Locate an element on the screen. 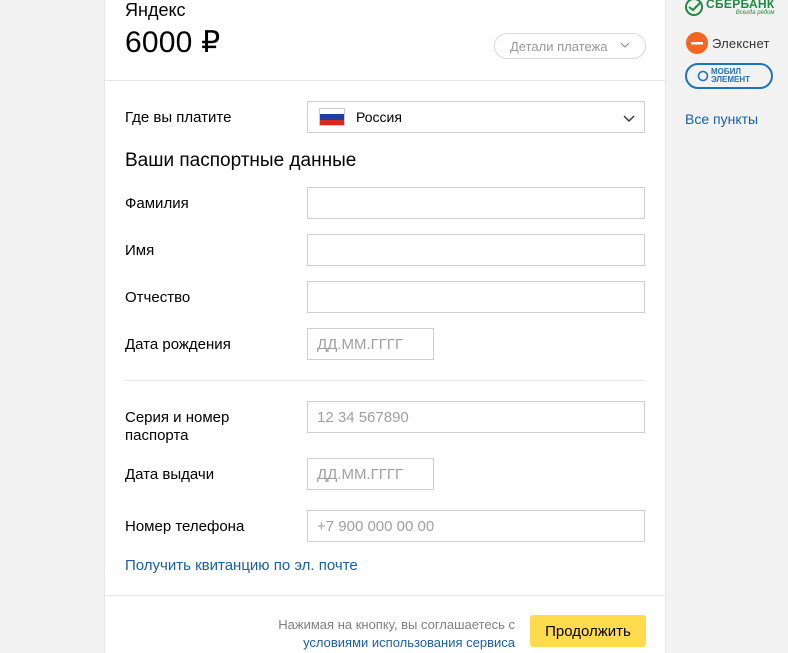 Image resolution: width=788 pixels, height=653 pixels. payment-details-button: Детали платежа is located at coordinates (570, 46).